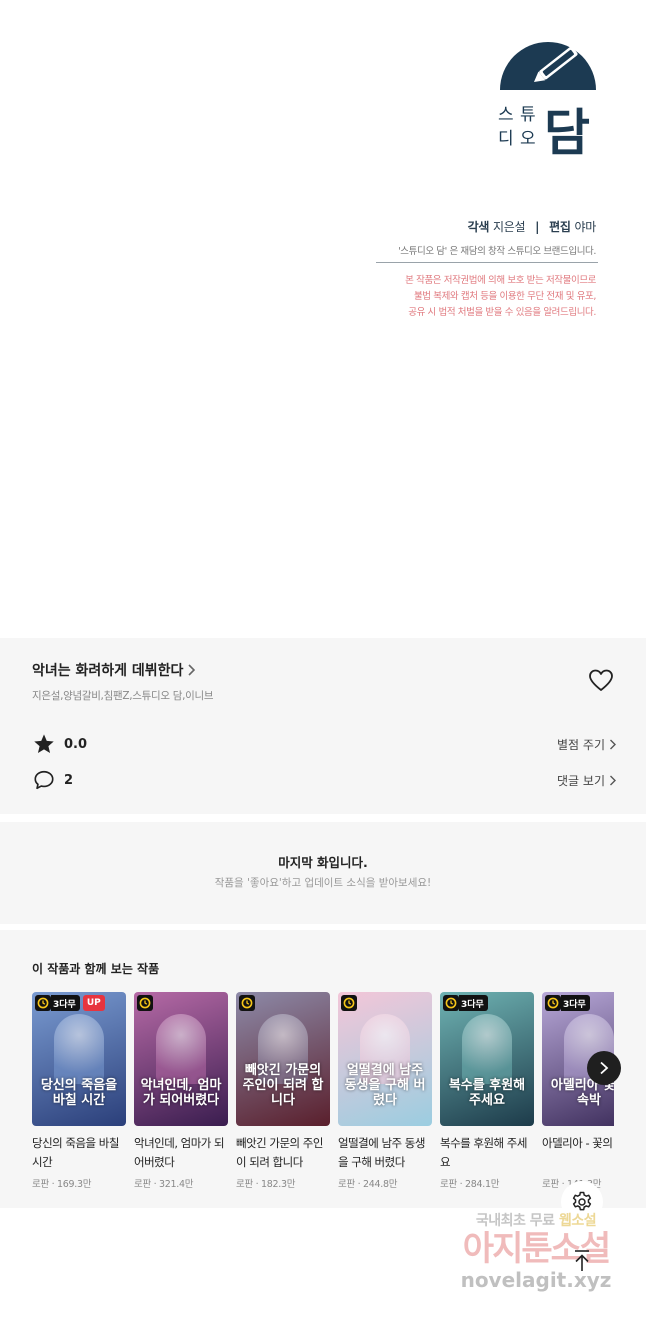 The width and height of the screenshot is (646, 1324). Describe the element at coordinates (69, 780) in the screenshot. I see `comment-count: 2` at that location.